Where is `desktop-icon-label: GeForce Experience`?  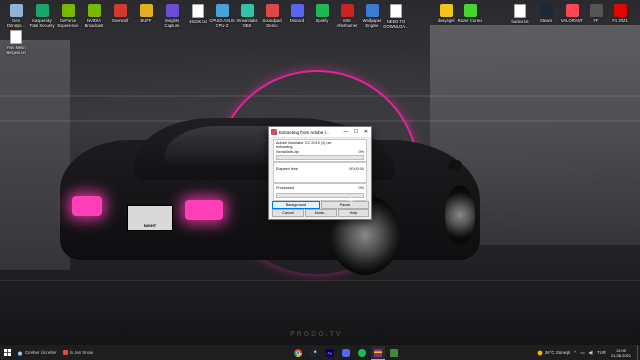
desktop-icon-label: GeForce Experience is located at coordinates (68, 23).